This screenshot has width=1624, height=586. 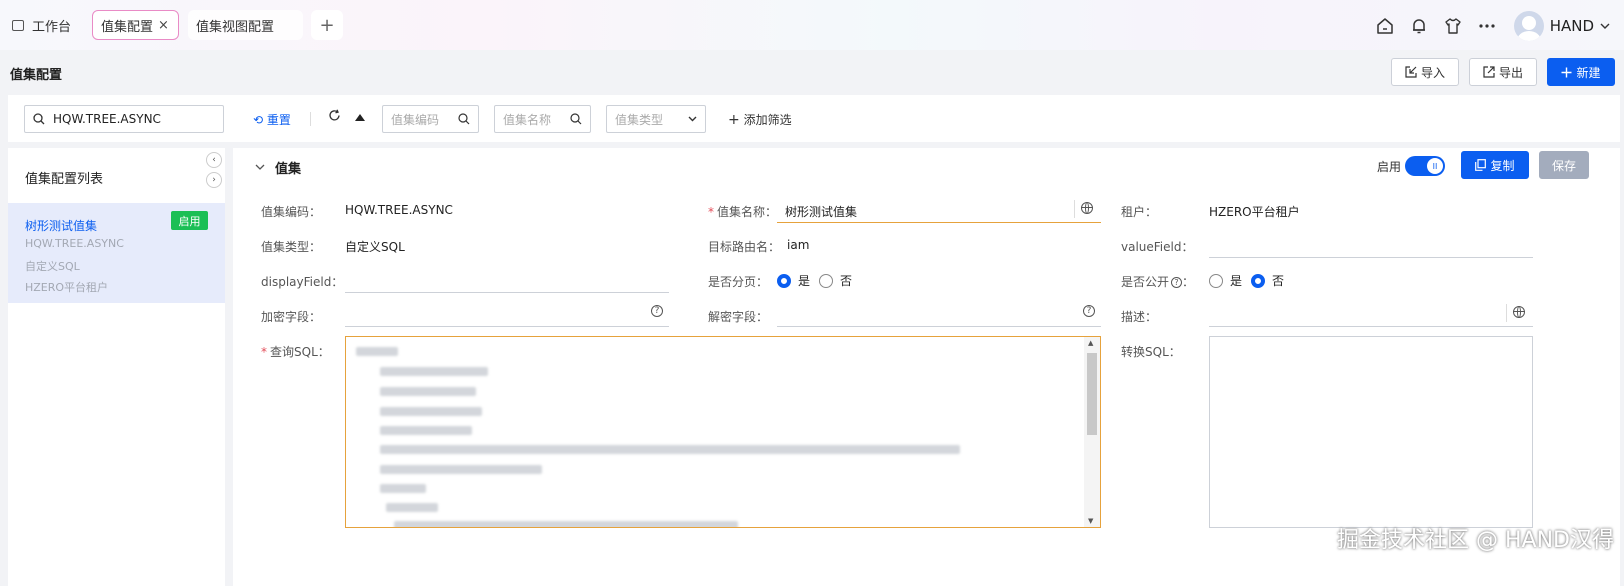 I want to click on avatar, so click(x=1528, y=26).